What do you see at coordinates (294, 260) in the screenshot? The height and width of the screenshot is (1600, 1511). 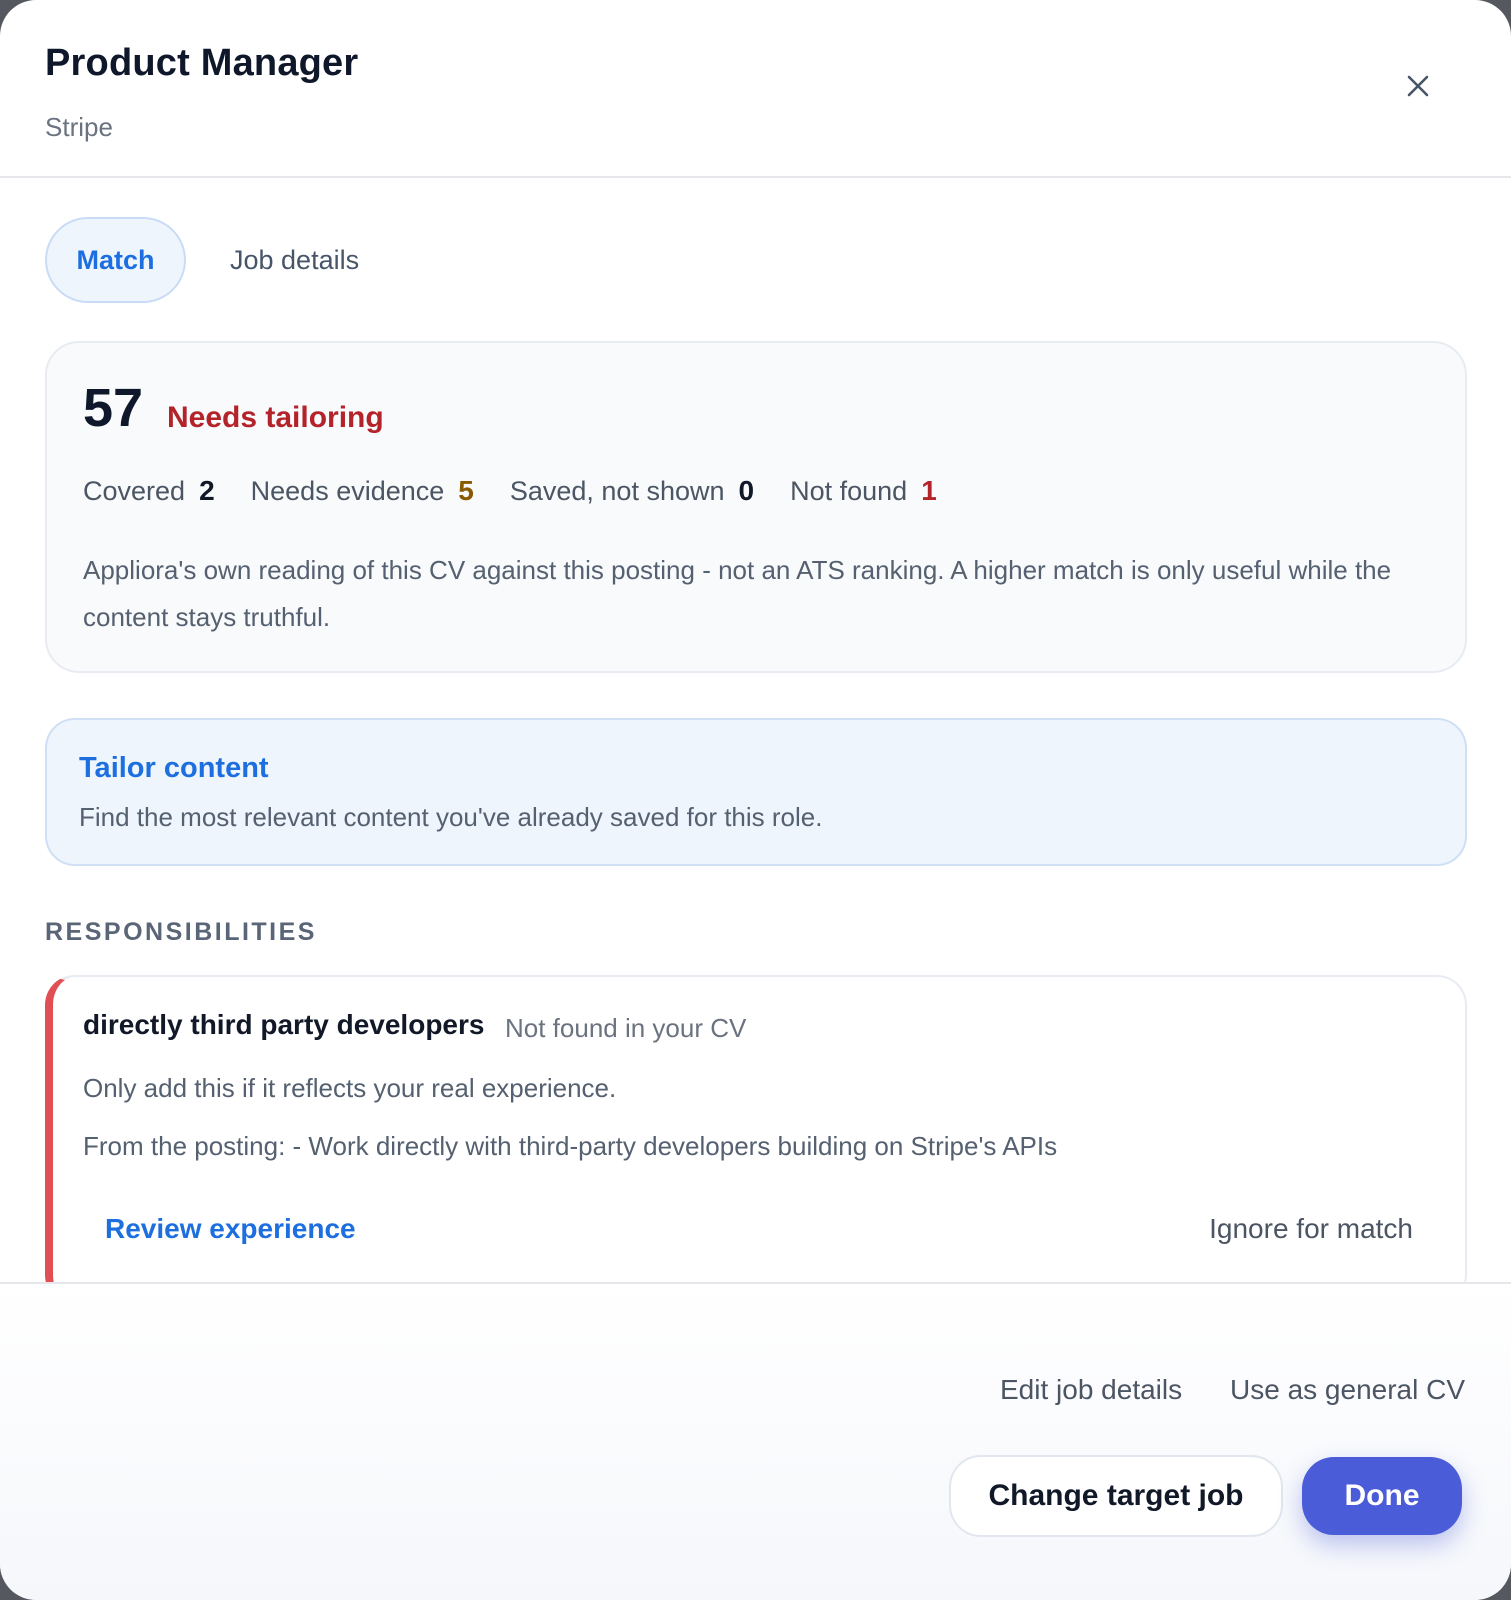 I see `tab-job-details: Job details` at bounding box center [294, 260].